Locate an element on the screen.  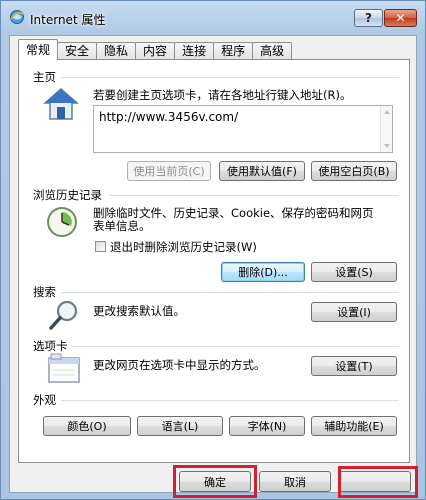
homepage-section-title: 主页 is located at coordinates (44, 77).